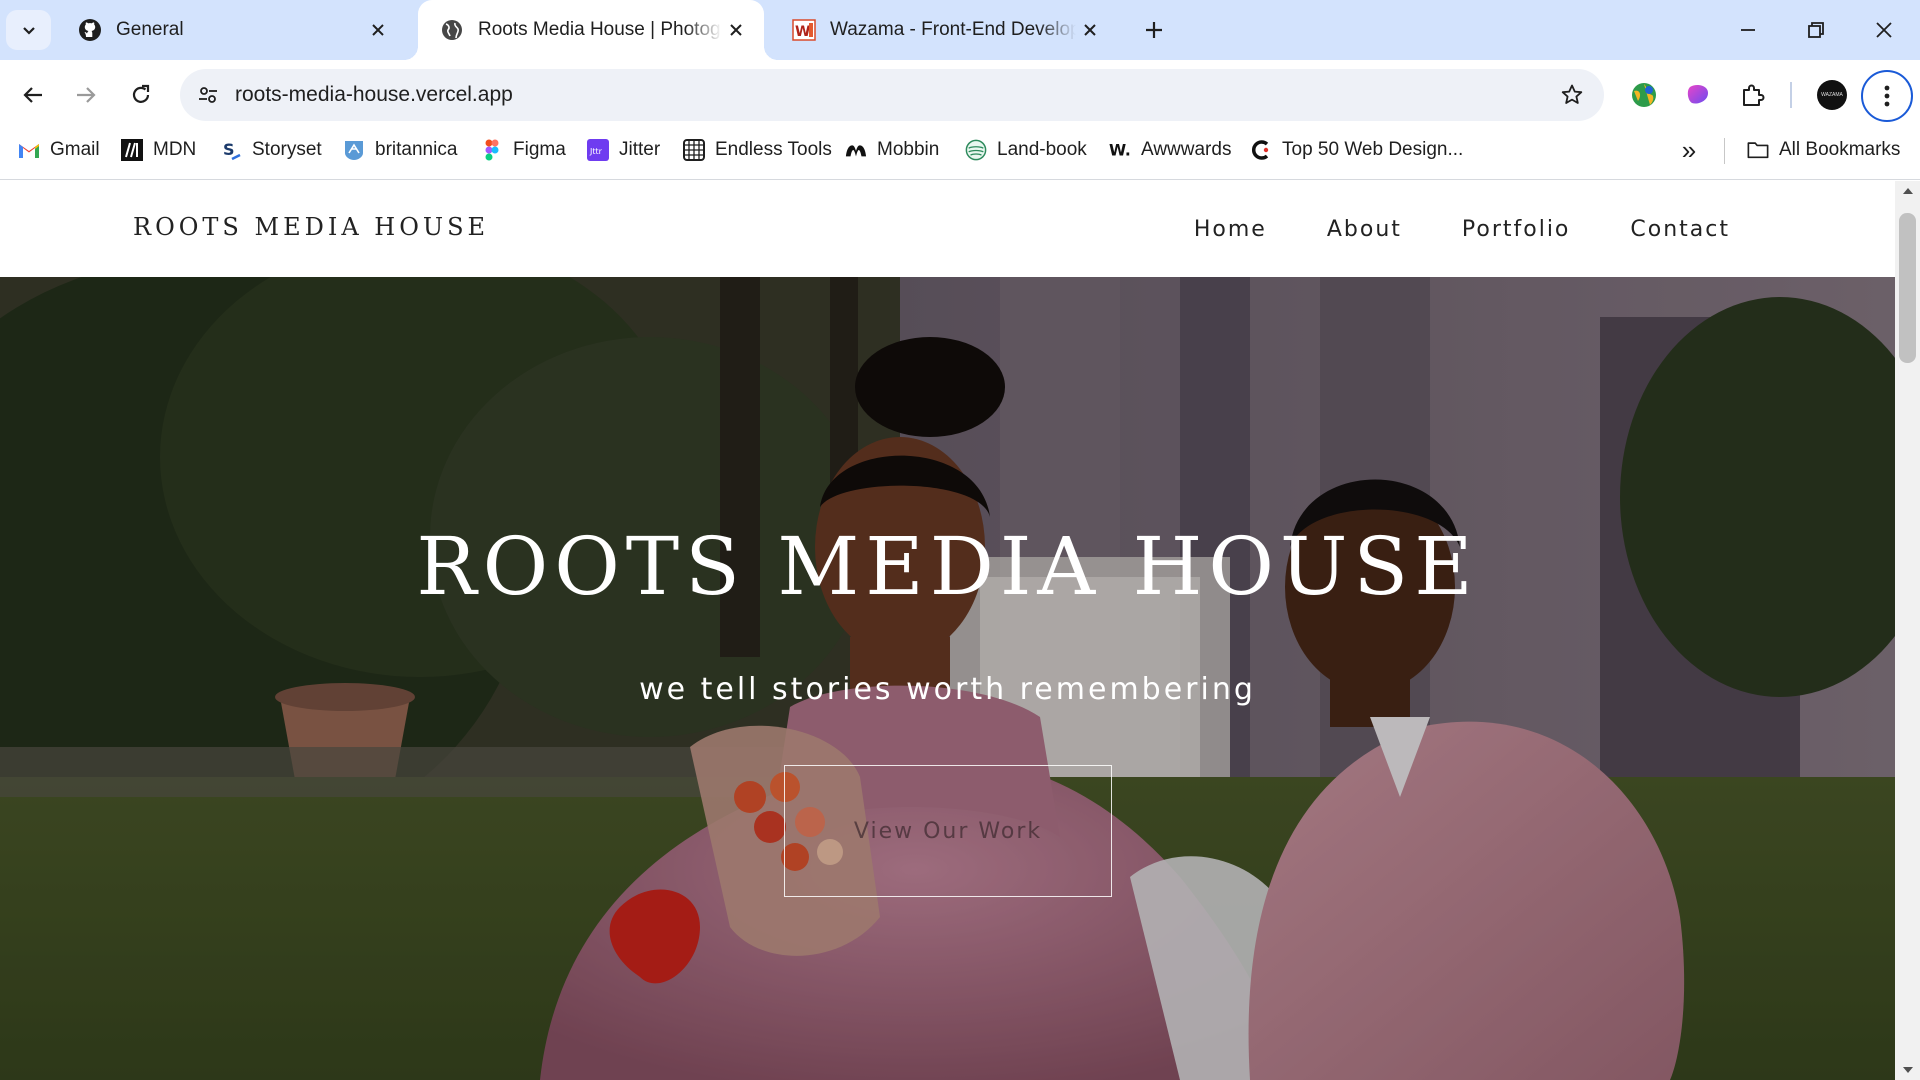  I want to click on close-icon, so click(1884, 30).